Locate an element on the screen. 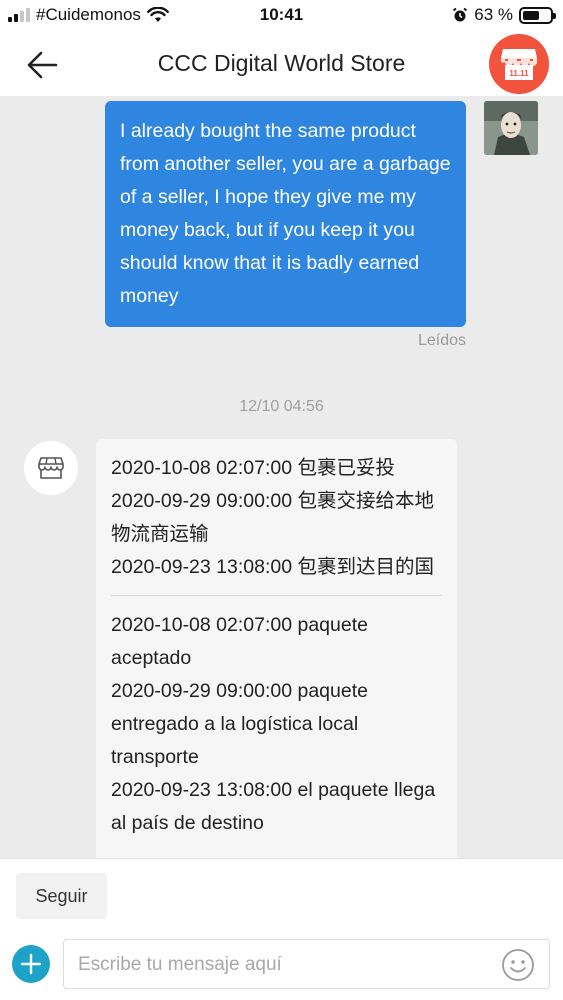 Image resolution: width=563 pixels, height=1000 pixels. user-avatar-image is located at coordinates (511, 128).